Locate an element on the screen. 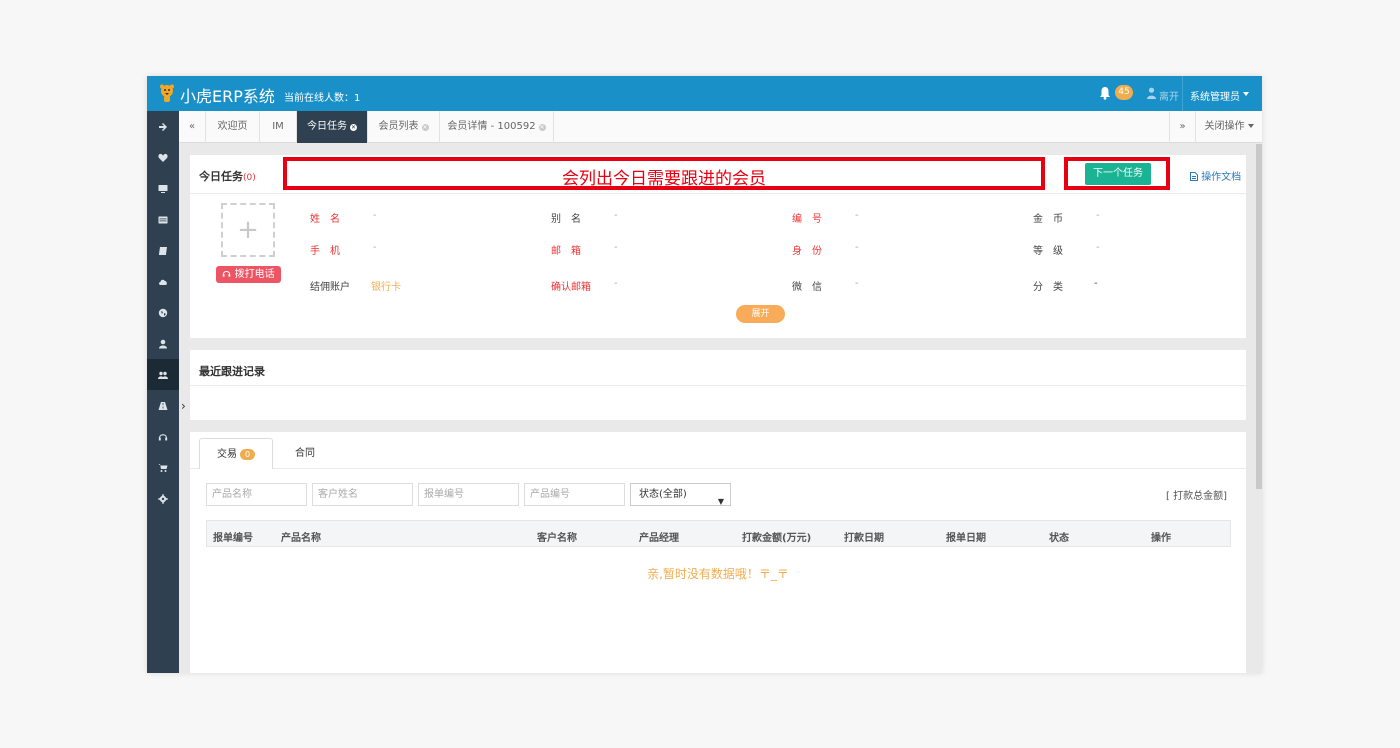  sidebar-item-members is located at coordinates (163, 374).